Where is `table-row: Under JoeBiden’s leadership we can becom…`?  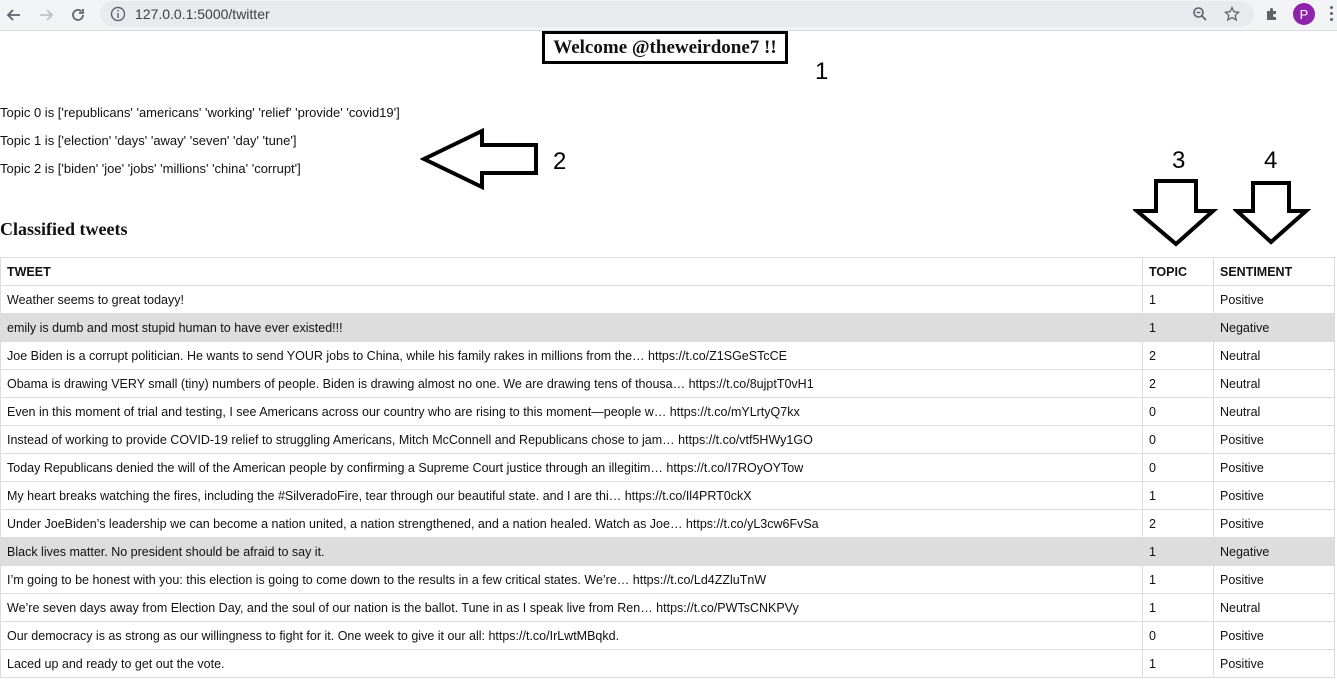
table-row: Under JoeBiden’s leadership we can becom… is located at coordinates (667, 523).